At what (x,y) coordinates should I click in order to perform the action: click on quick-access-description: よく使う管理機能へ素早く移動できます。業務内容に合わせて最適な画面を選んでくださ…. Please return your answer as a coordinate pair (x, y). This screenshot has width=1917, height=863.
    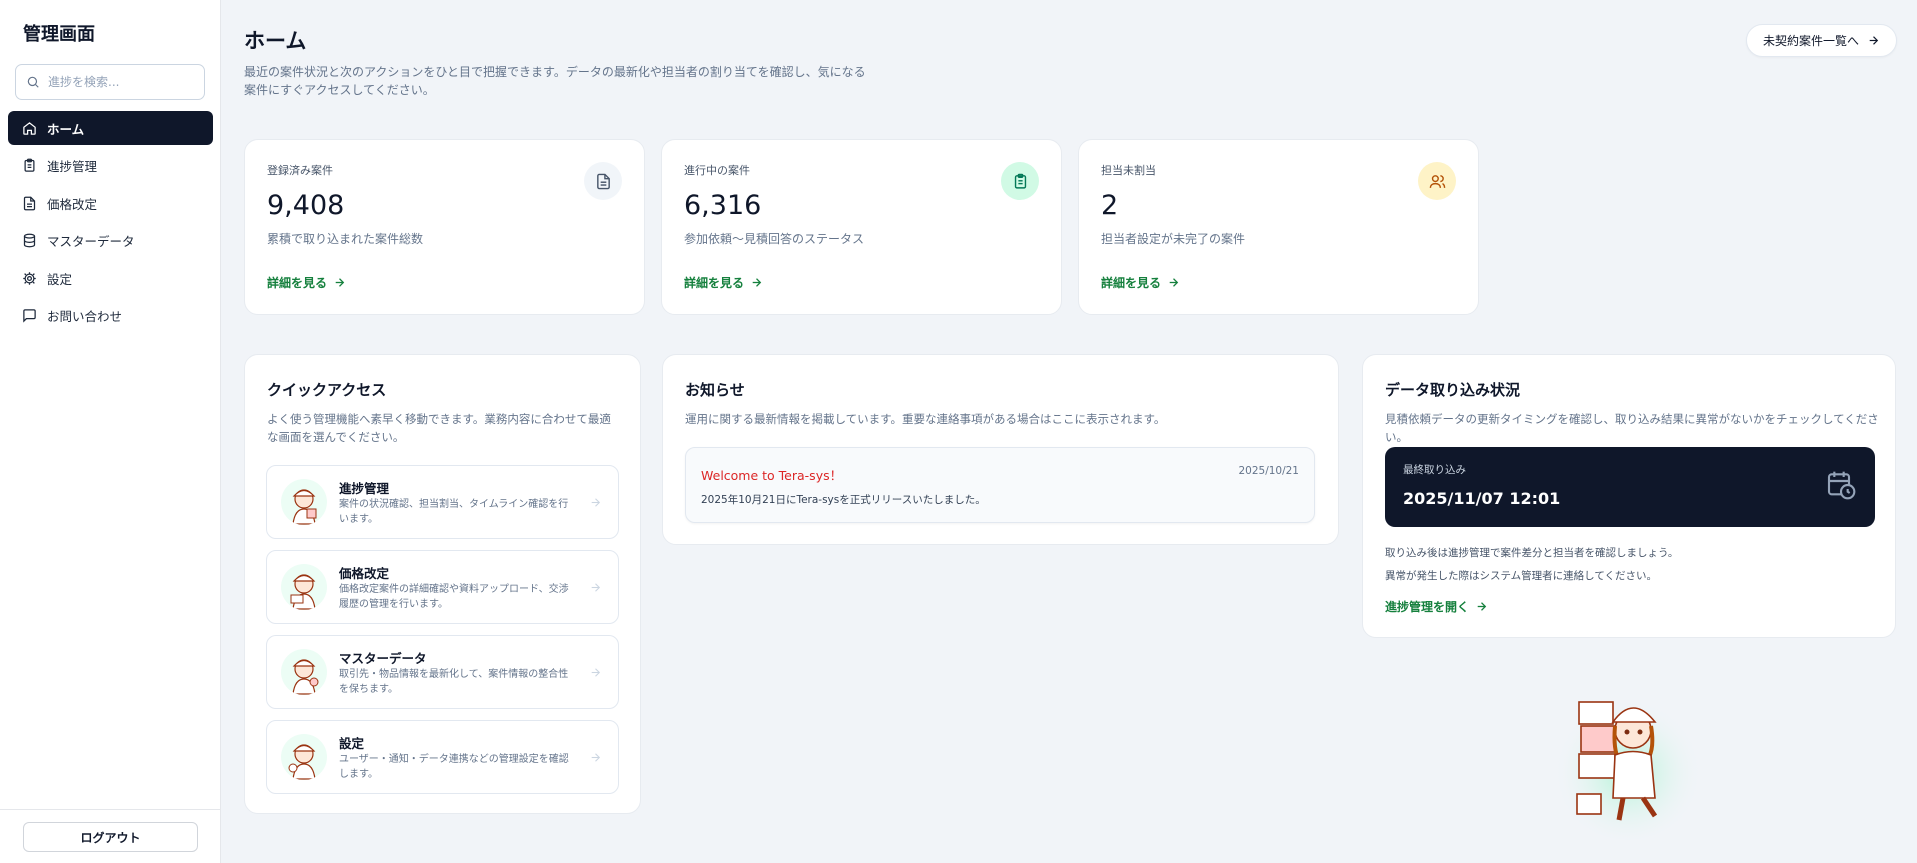
    Looking at the image, I should click on (439, 428).